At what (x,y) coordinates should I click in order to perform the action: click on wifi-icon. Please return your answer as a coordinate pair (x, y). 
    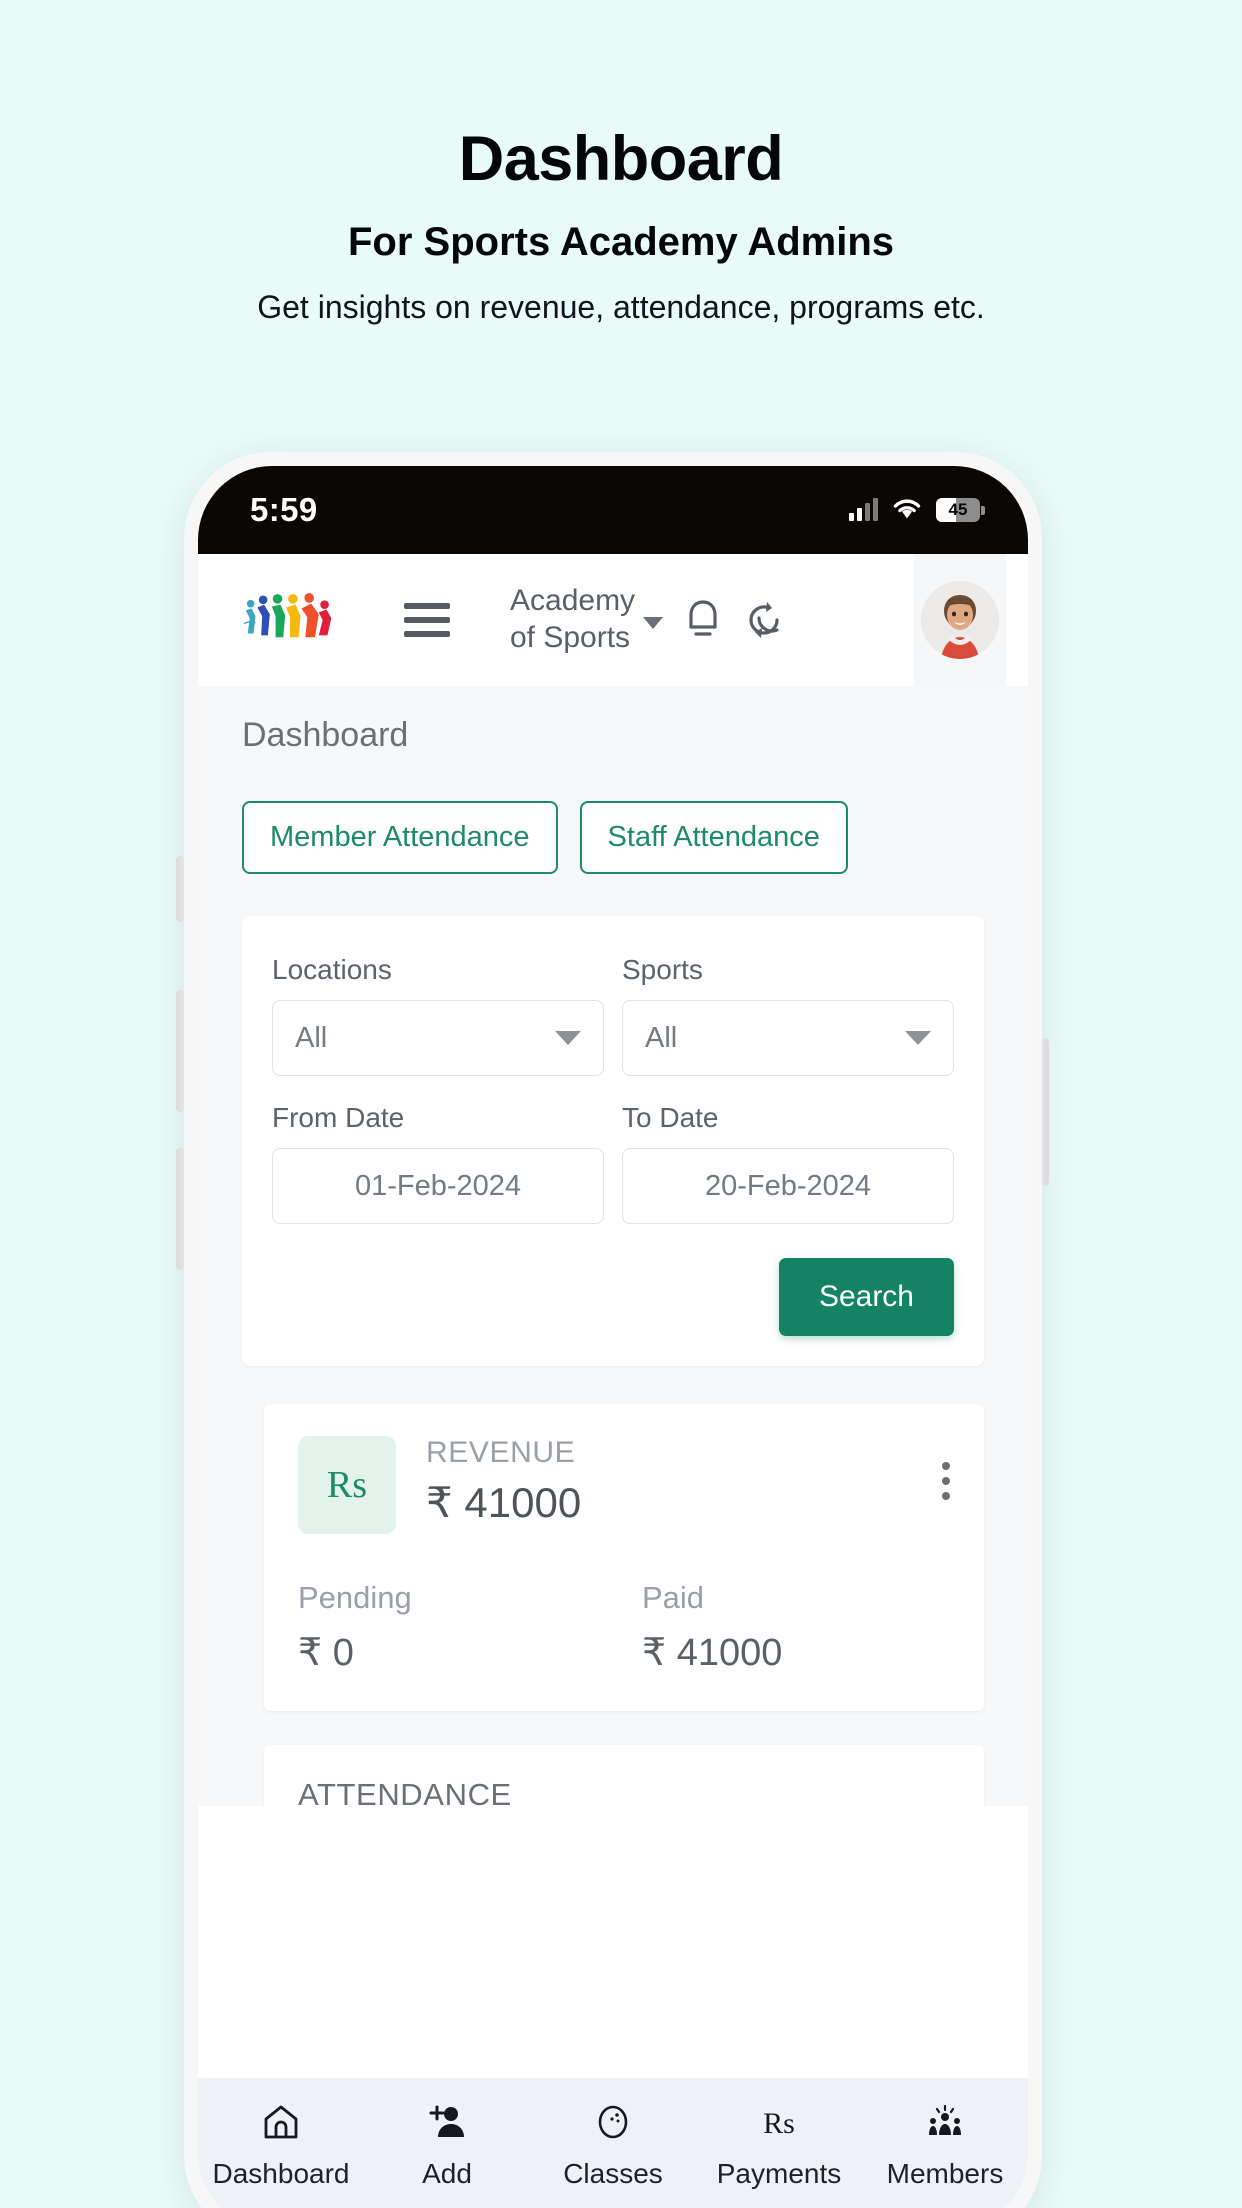
    Looking at the image, I should click on (907, 509).